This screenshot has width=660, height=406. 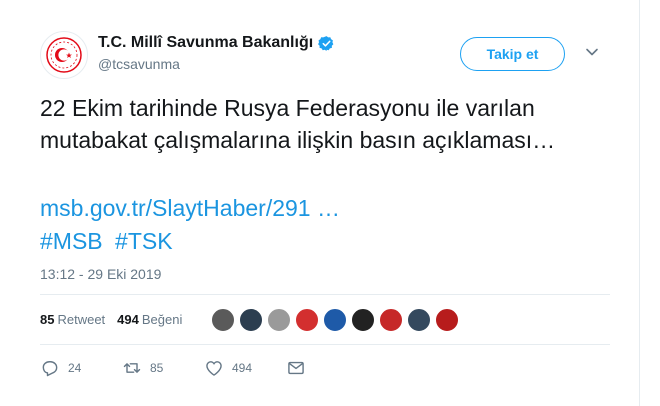 What do you see at coordinates (205, 43) in the screenshot?
I see `author-display-name: T.C. Millî Savunma Bakanlığı` at bounding box center [205, 43].